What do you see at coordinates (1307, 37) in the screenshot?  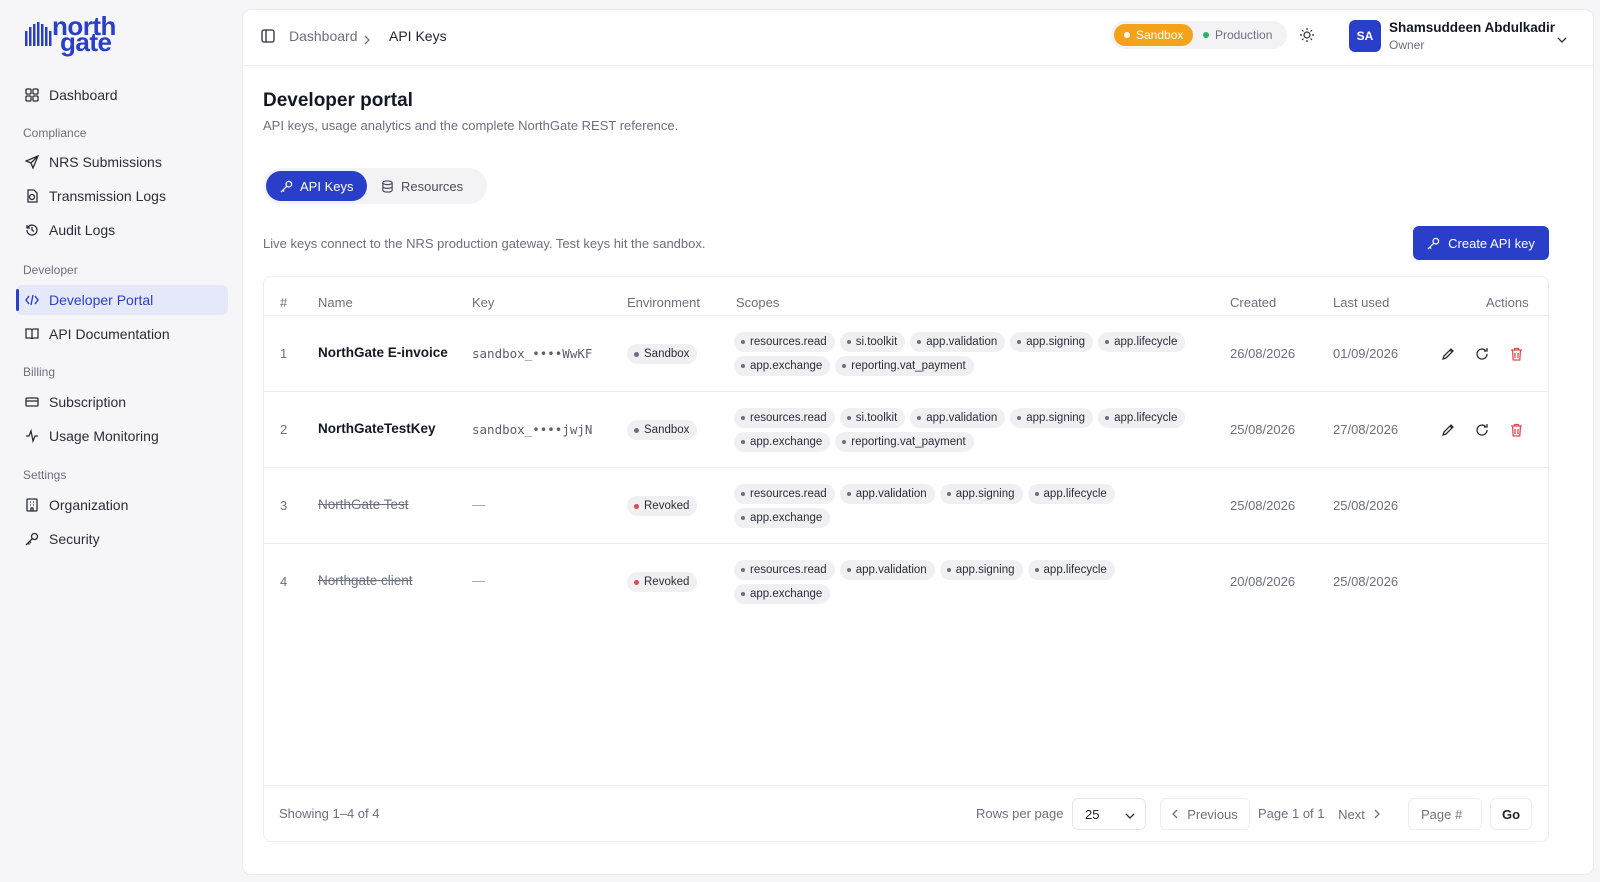 I see `theme-toggle-sun-icon` at bounding box center [1307, 37].